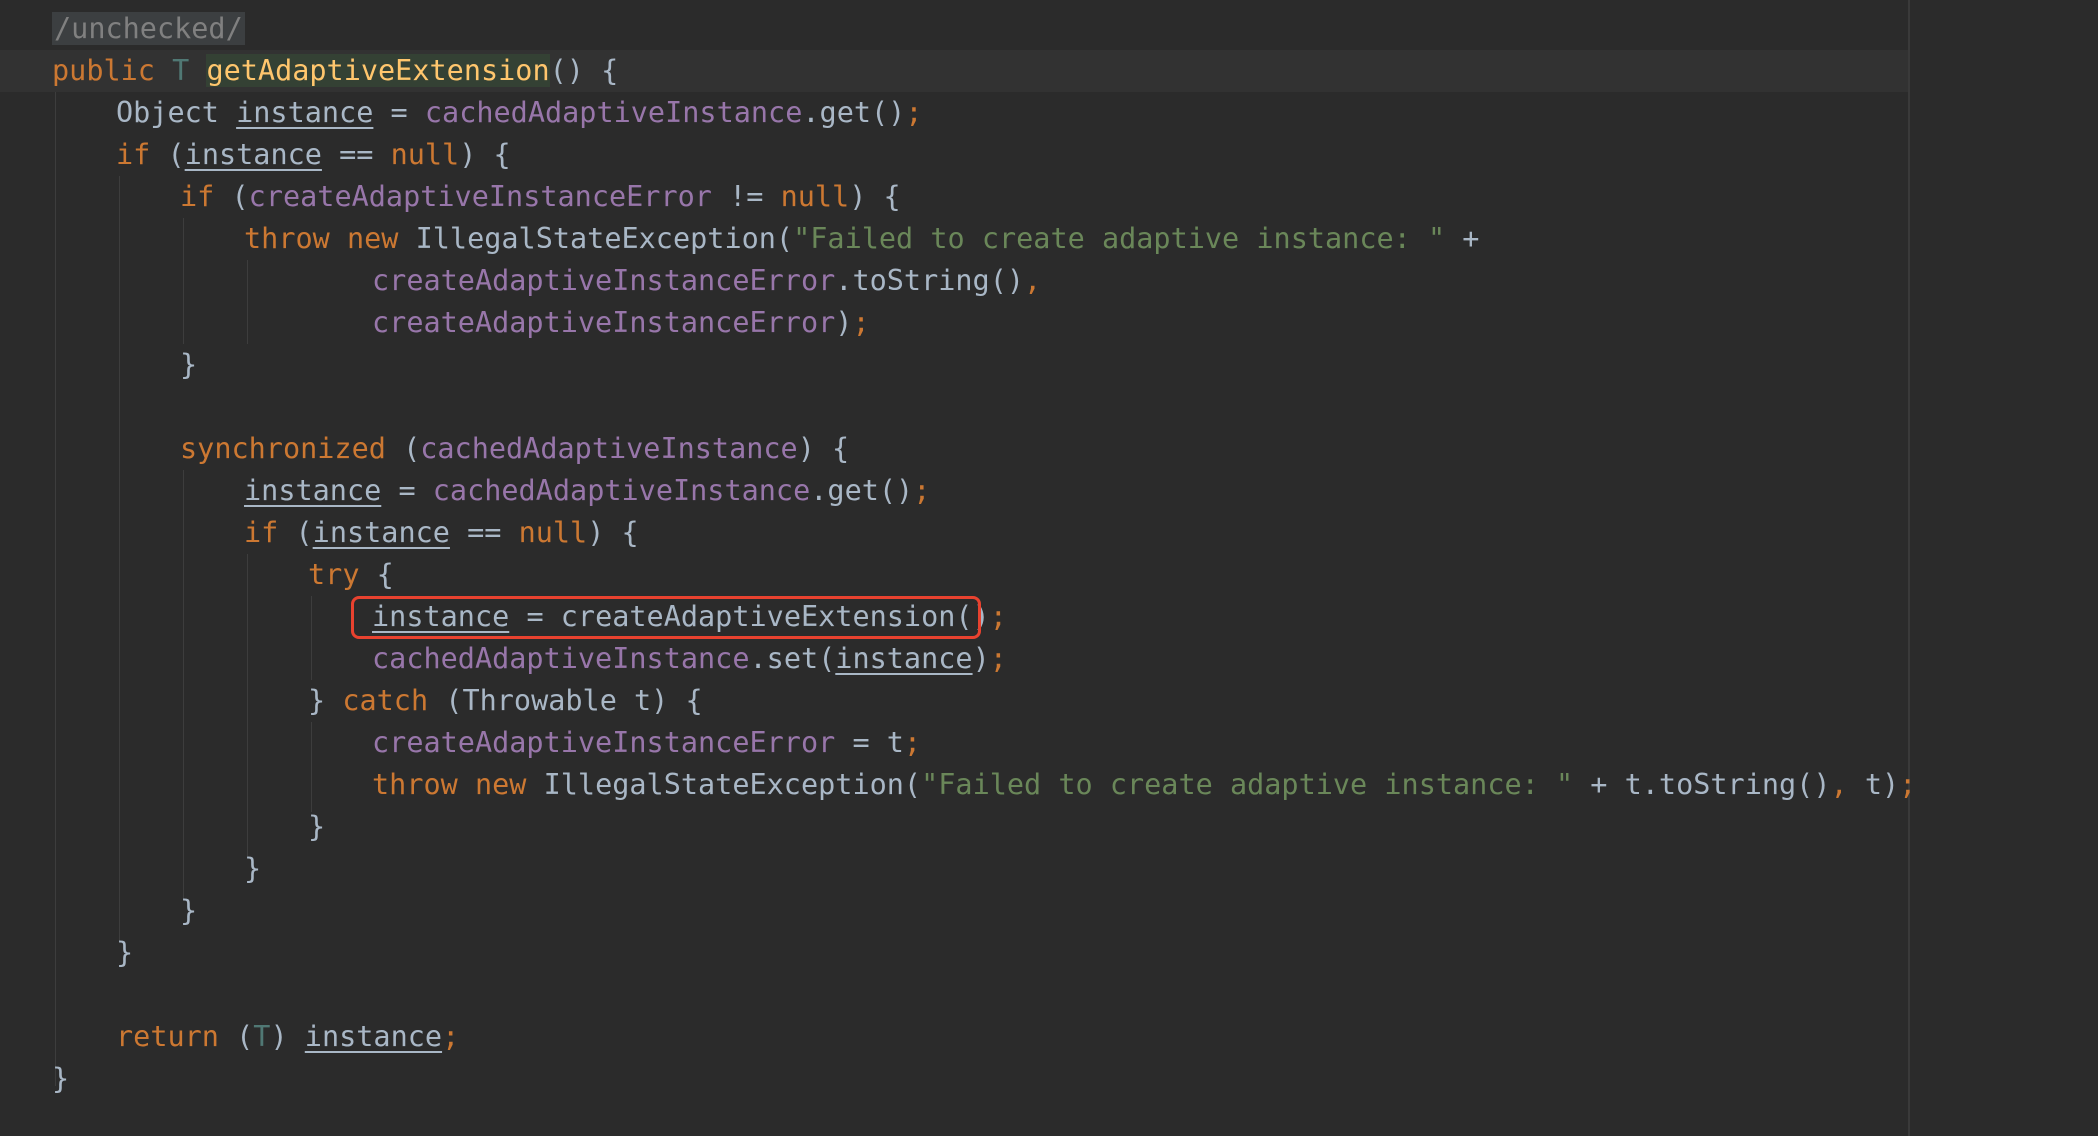 The width and height of the screenshot is (2098, 1136). Describe the element at coordinates (112, 70) in the screenshot. I see `code-token: public` at that location.